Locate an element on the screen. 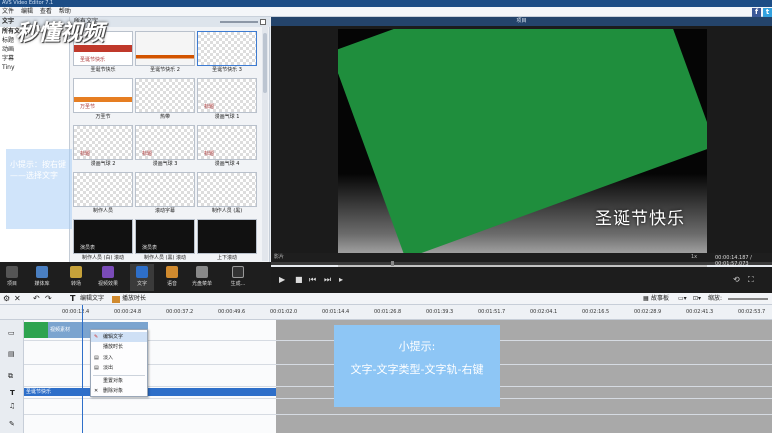  text-clip-label: 圣诞节快乐 is located at coordinates (39, 392).